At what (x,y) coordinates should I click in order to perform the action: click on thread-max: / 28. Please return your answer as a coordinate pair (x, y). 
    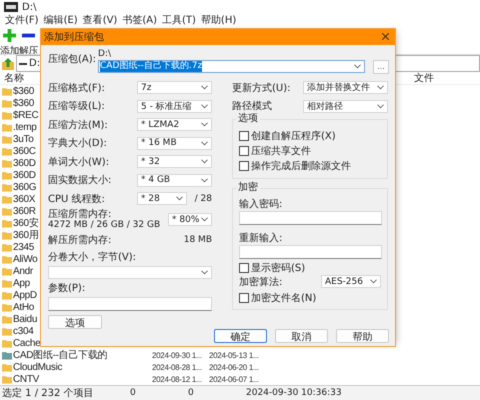
    Looking at the image, I should click on (203, 199).